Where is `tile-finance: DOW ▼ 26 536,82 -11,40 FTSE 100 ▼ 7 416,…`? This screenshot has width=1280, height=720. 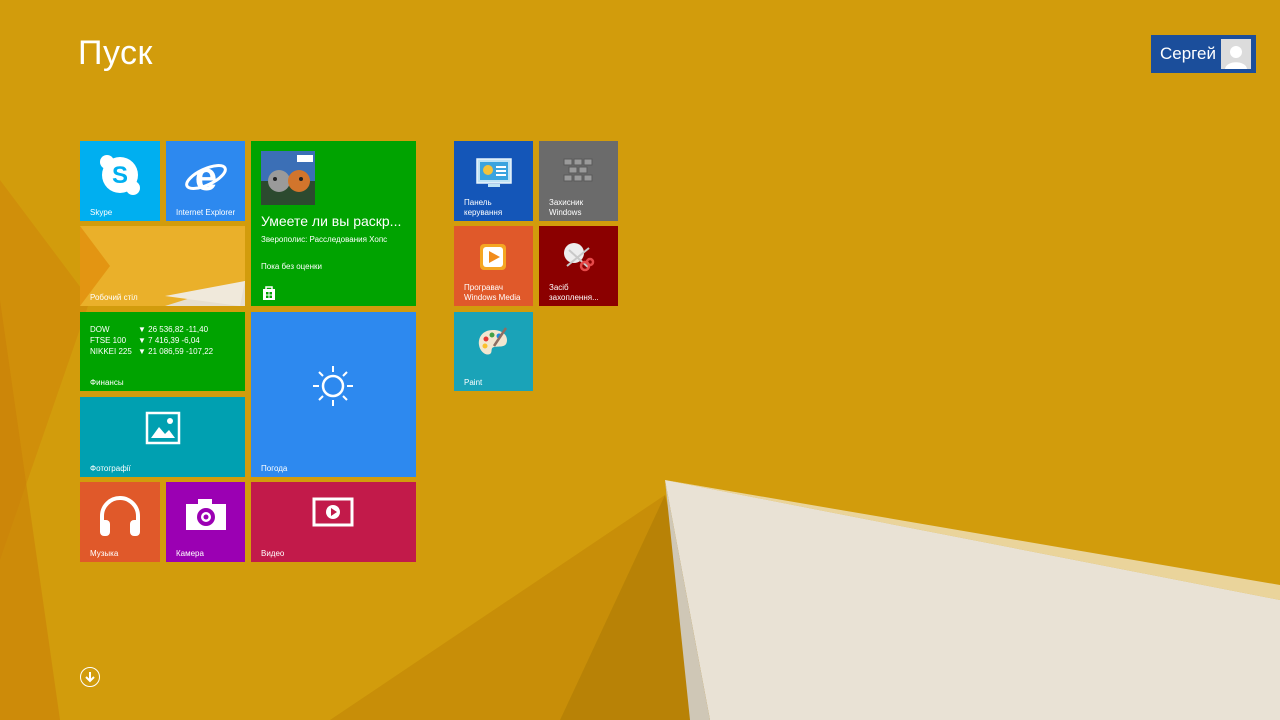 tile-finance: DOW ▼ 26 536,82 -11,40 FTSE 100 ▼ 7 416,… is located at coordinates (162, 351).